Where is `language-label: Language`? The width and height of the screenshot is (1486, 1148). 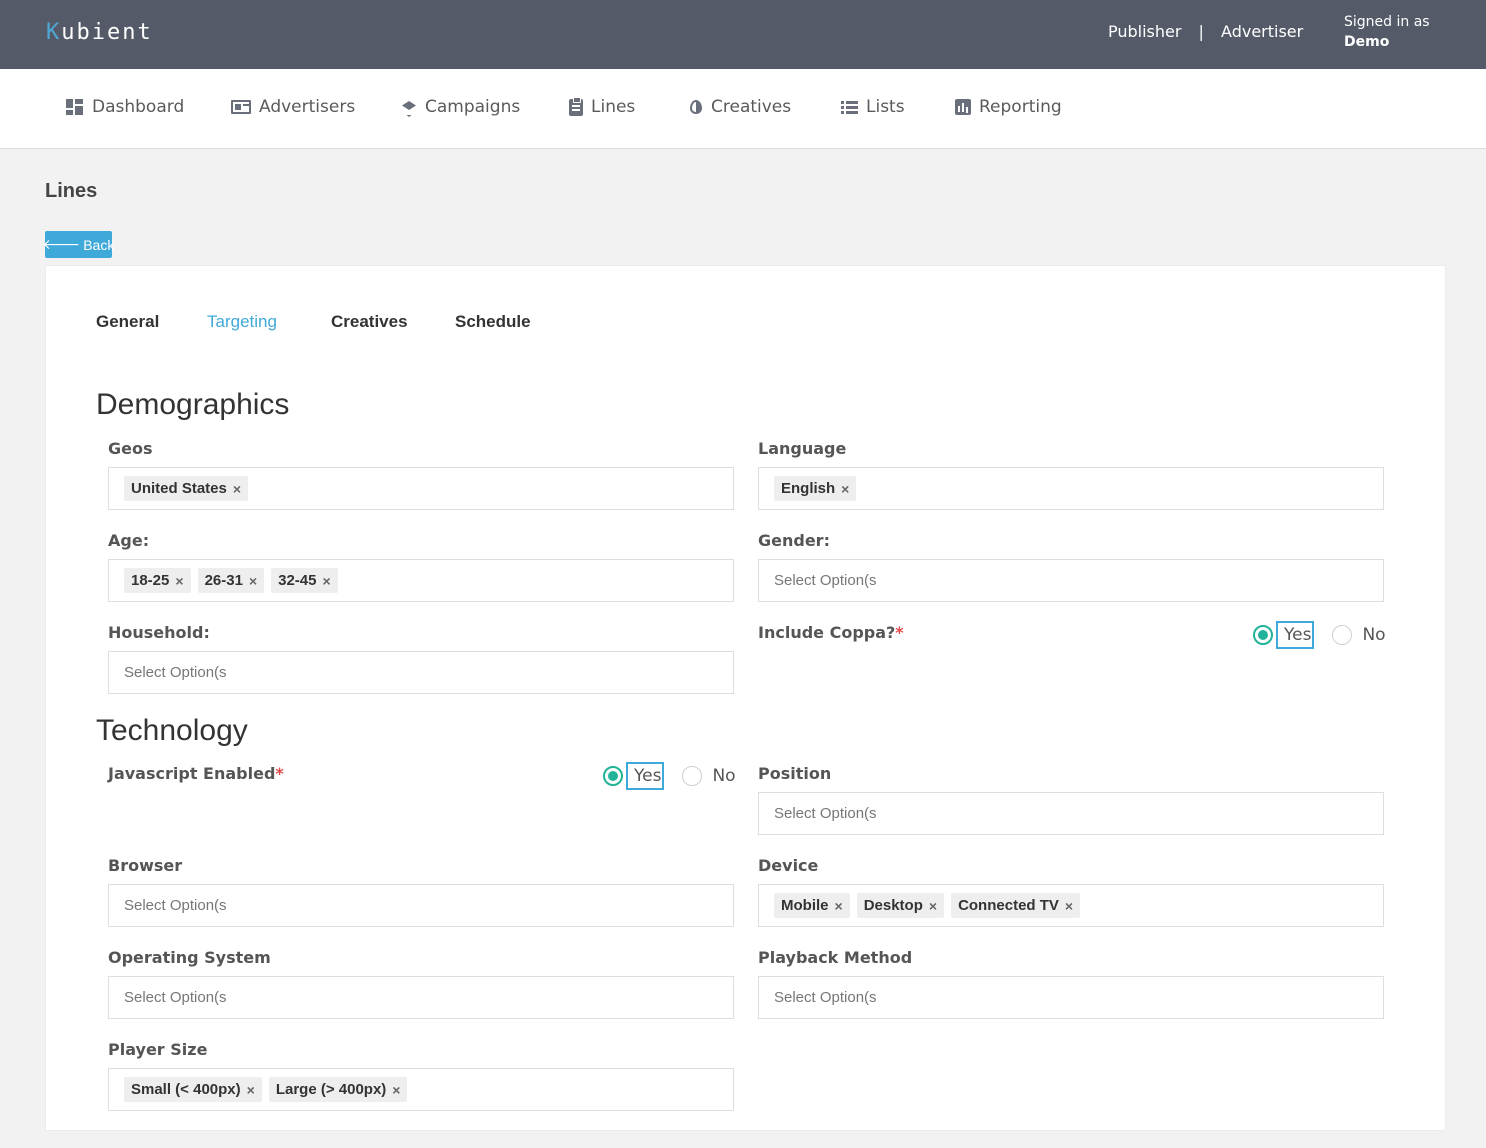 language-label: Language is located at coordinates (802, 448).